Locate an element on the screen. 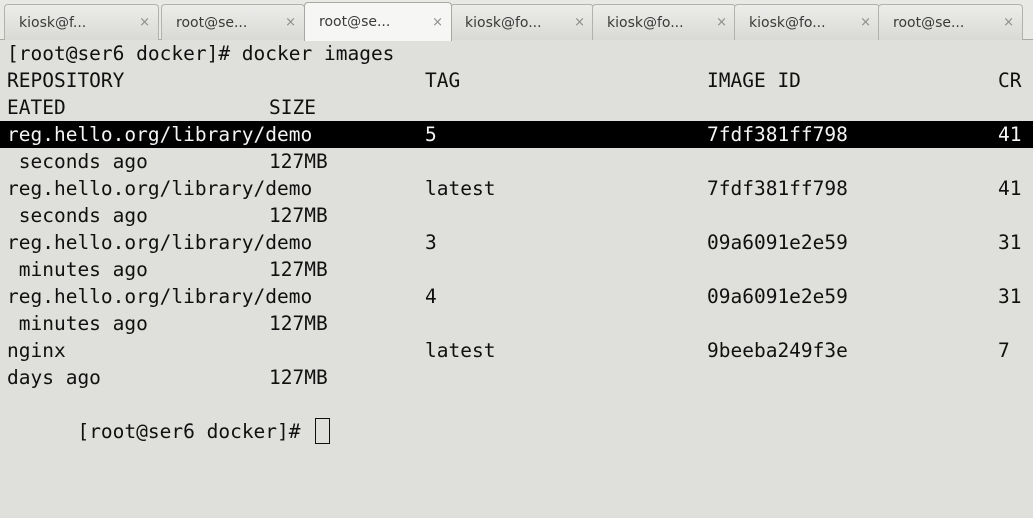 This screenshot has height=518, width=1033. tab-3-active: root@se... × is located at coordinates (378, 21).